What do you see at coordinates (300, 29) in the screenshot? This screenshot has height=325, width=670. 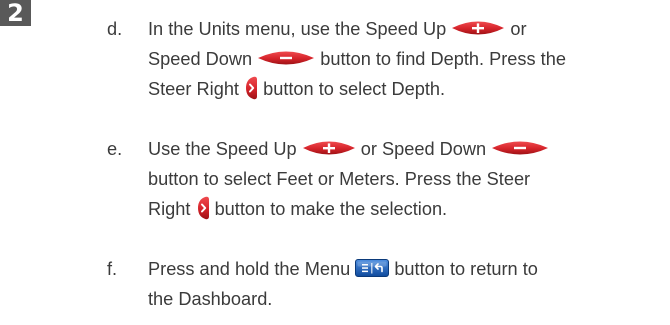 I see `step-text-fragment: In the Units menu, use the Speed Up` at bounding box center [300, 29].